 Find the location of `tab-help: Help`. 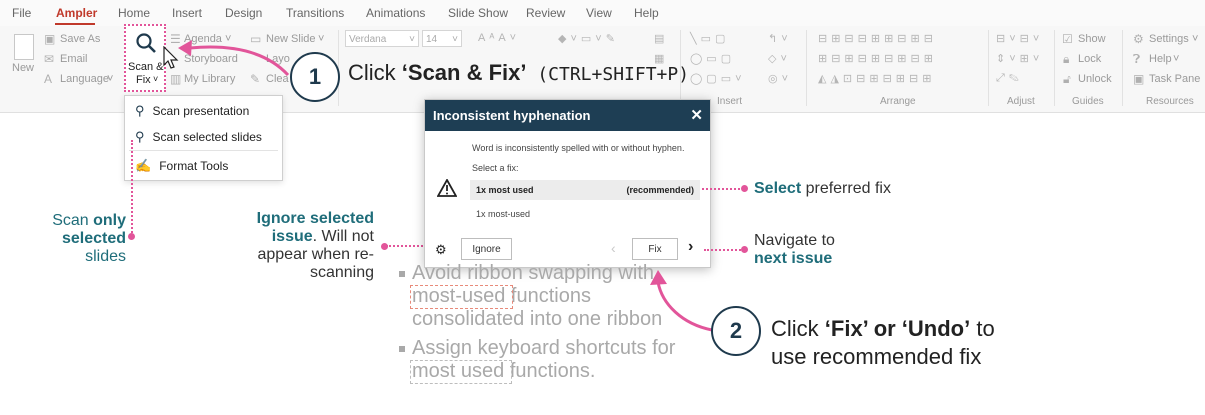

tab-help: Help is located at coordinates (646, 13).